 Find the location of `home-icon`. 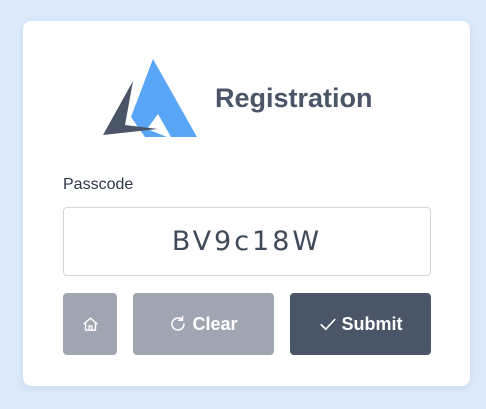

home-icon is located at coordinates (90, 323).